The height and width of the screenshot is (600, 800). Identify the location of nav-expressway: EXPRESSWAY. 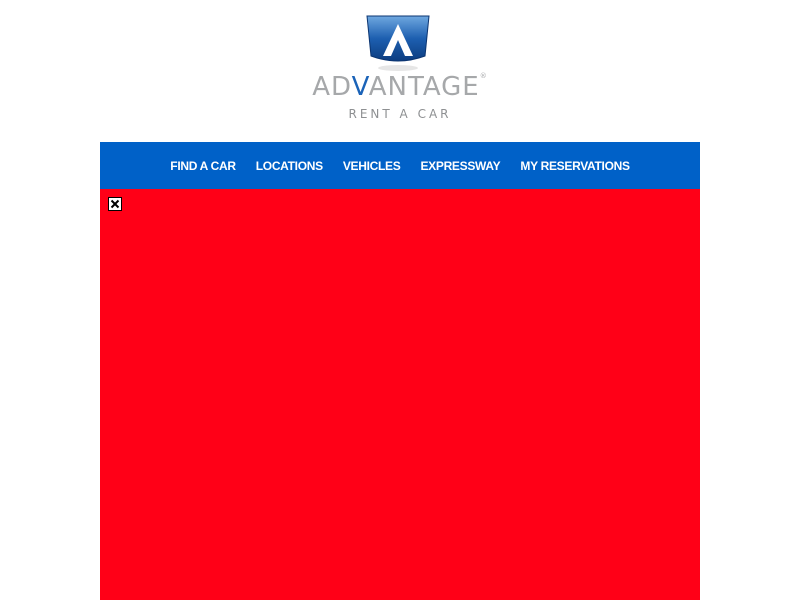
(460, 166).